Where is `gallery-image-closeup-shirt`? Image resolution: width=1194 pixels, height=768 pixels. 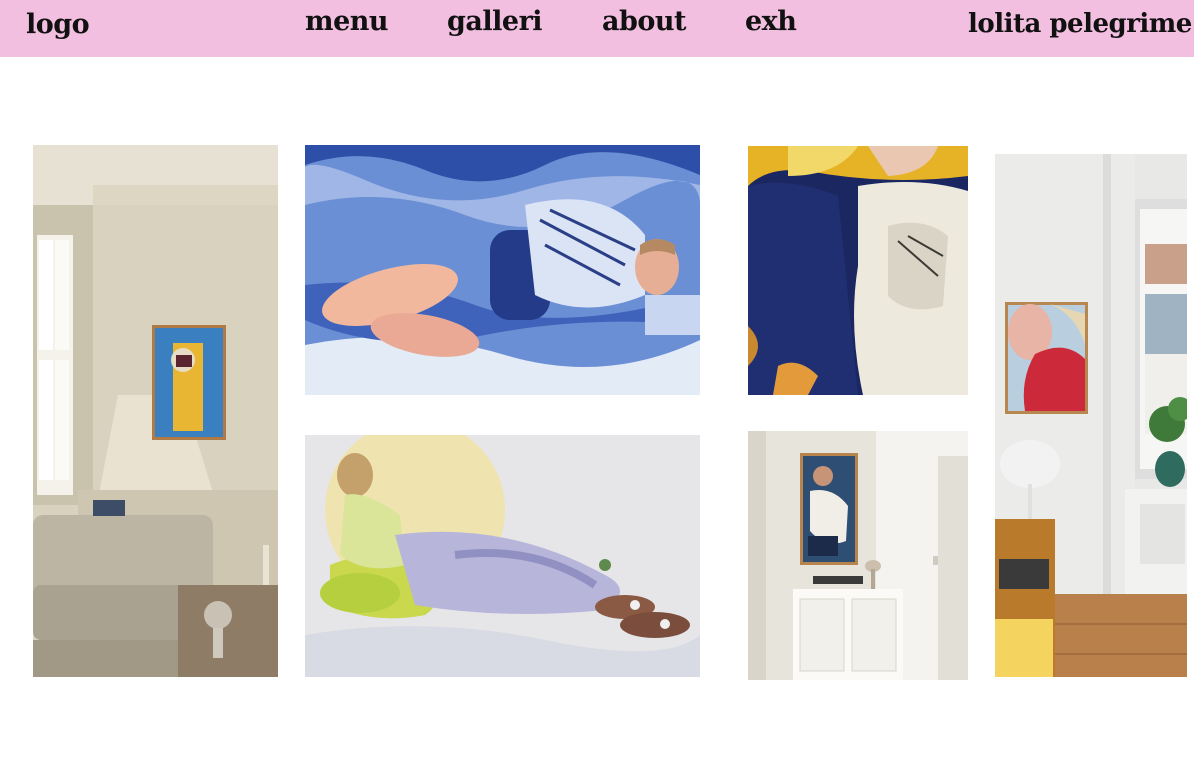 gallery-image-closeup-shirt is located at coordinates (858, 270).